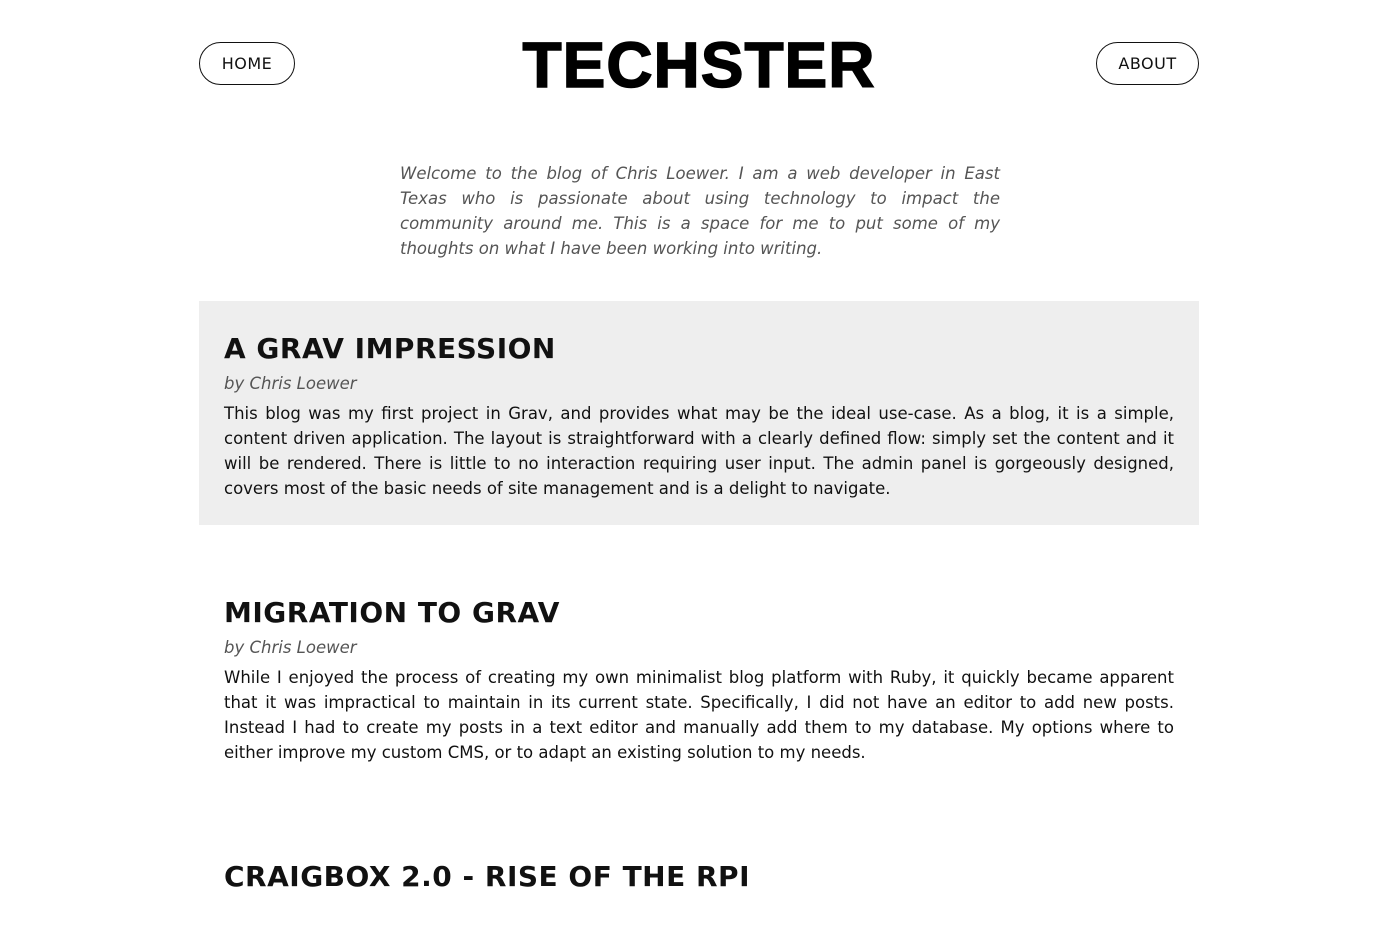 This screenshot has height=949, width=1398. I want to click on about-button: ABOUT, so click(1147, 63).